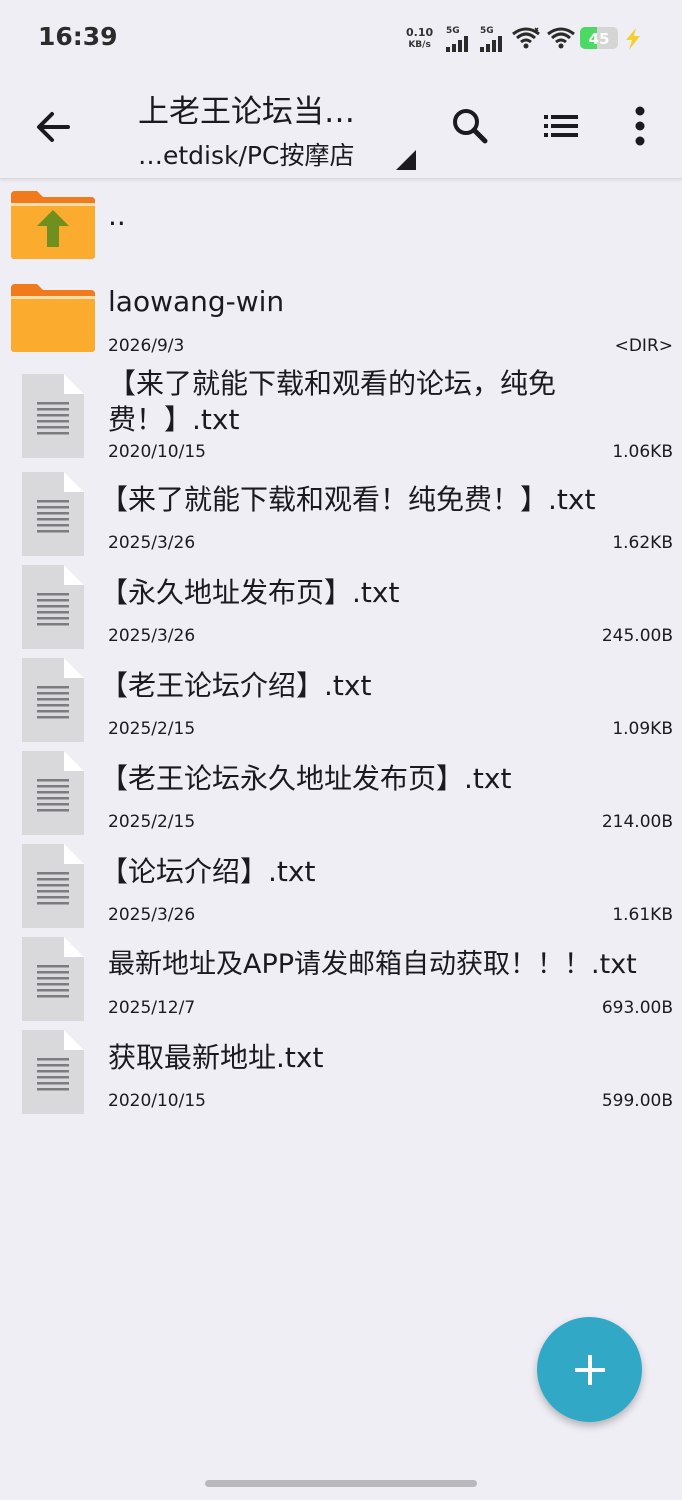 Image resolution: width=682 pixels, height=1500 pixels. What do you see at coordinates (341, 226) in the screenshot?
I see `list-item-parent: ..` at bounding box center [341, 226].